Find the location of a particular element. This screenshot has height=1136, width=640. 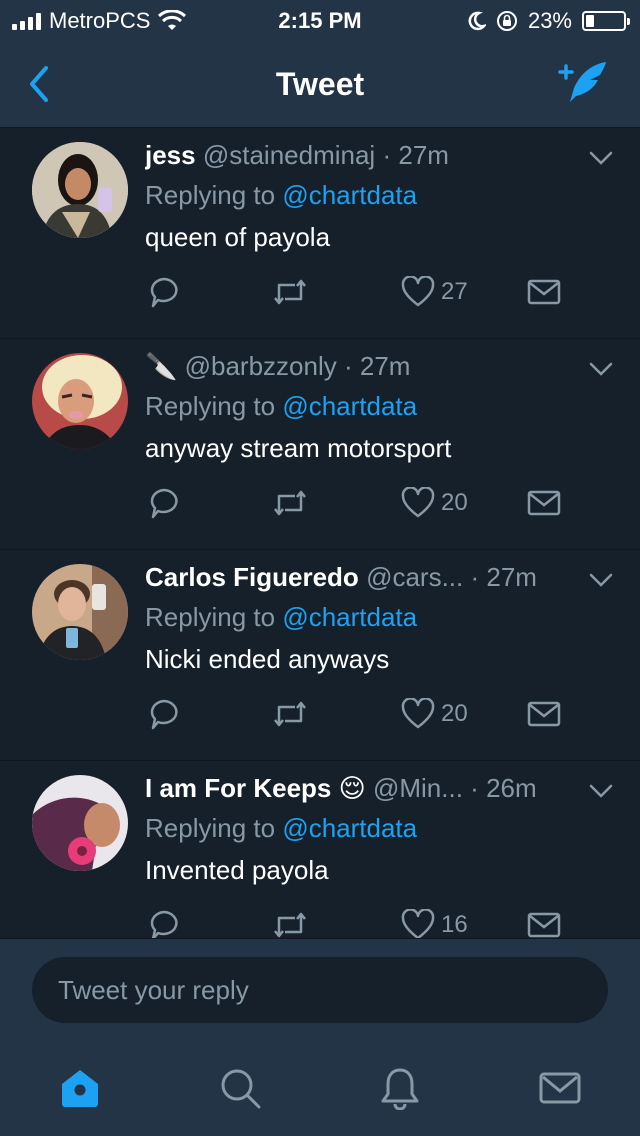

battery-icon is located at coordinates (606, 21).